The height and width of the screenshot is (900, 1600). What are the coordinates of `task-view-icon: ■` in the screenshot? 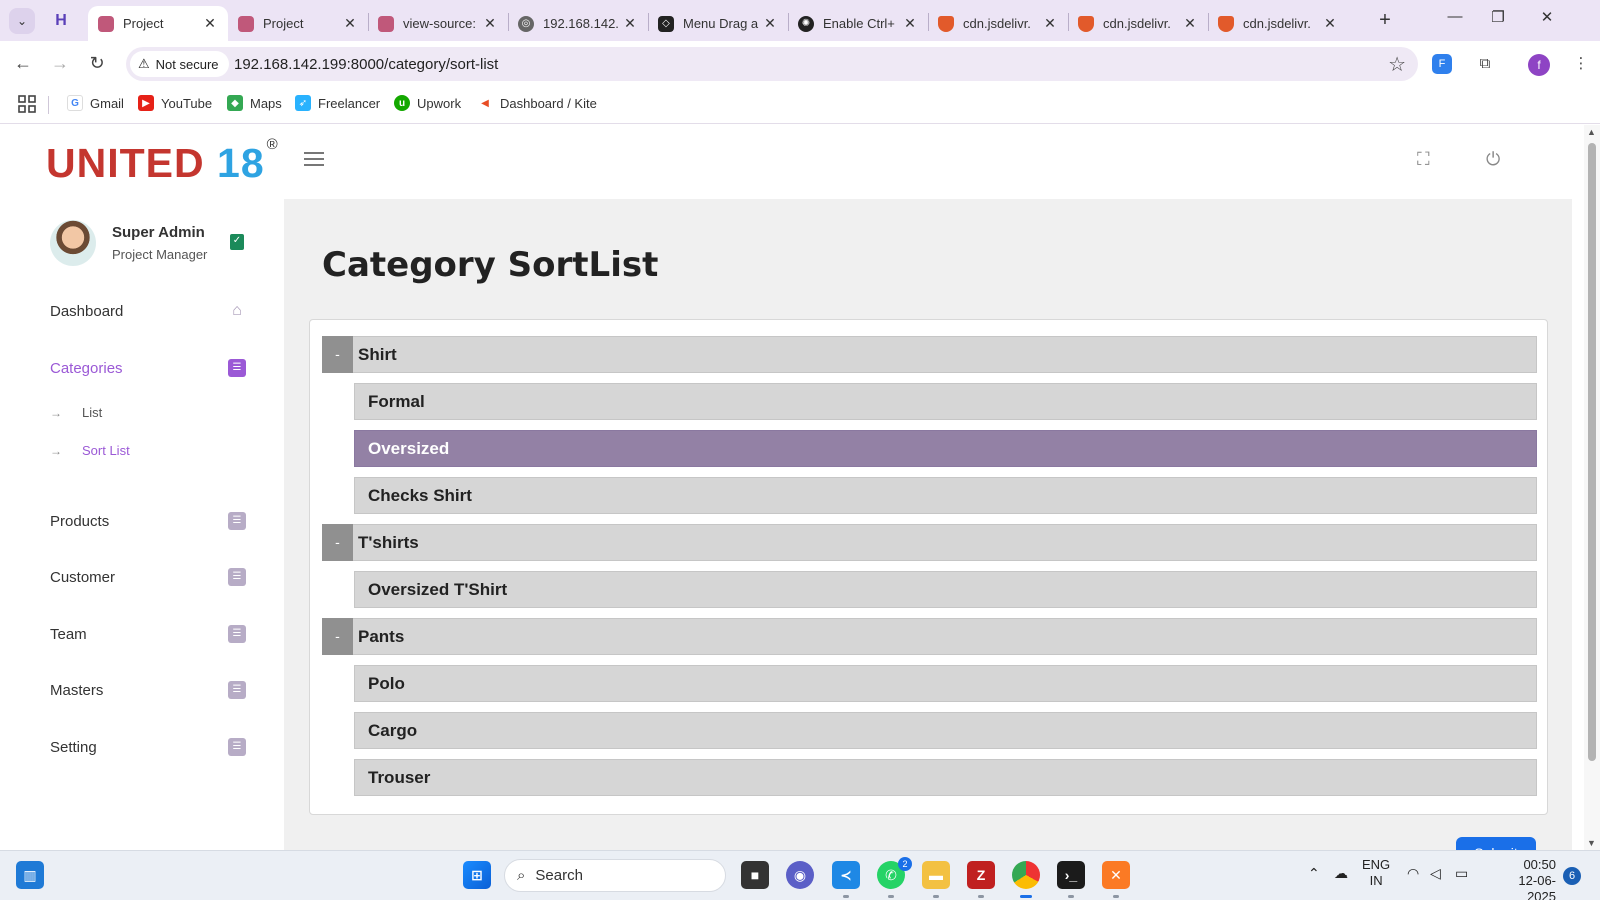 It's located at (755, 875).